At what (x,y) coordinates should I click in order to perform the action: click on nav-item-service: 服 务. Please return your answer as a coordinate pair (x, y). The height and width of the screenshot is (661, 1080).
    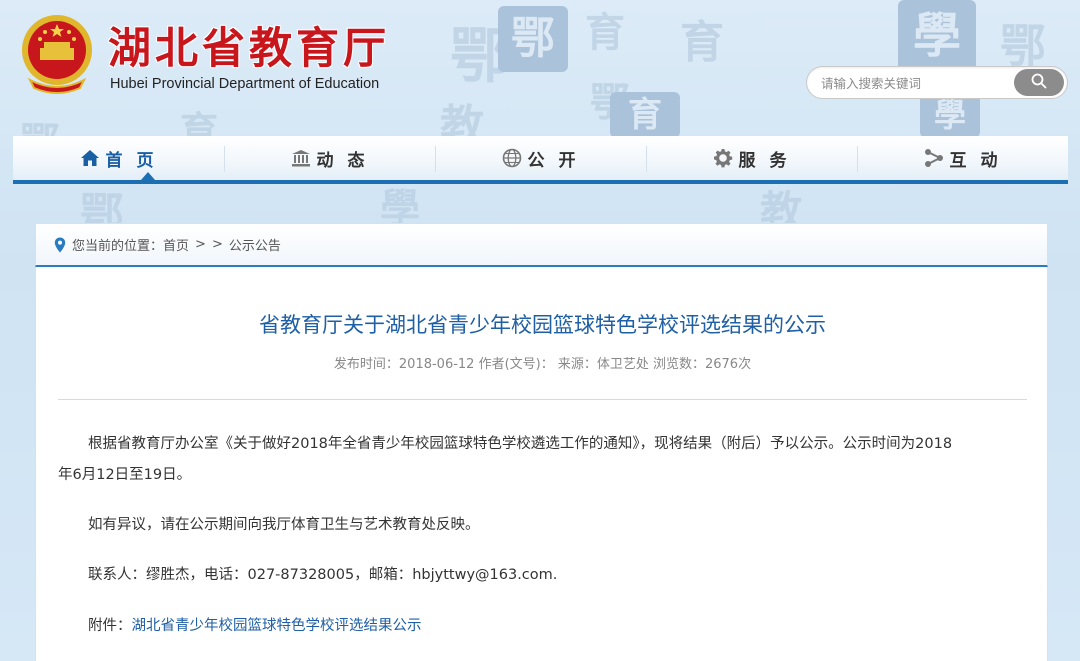
    Looking at the image, I should click on (751, 158).